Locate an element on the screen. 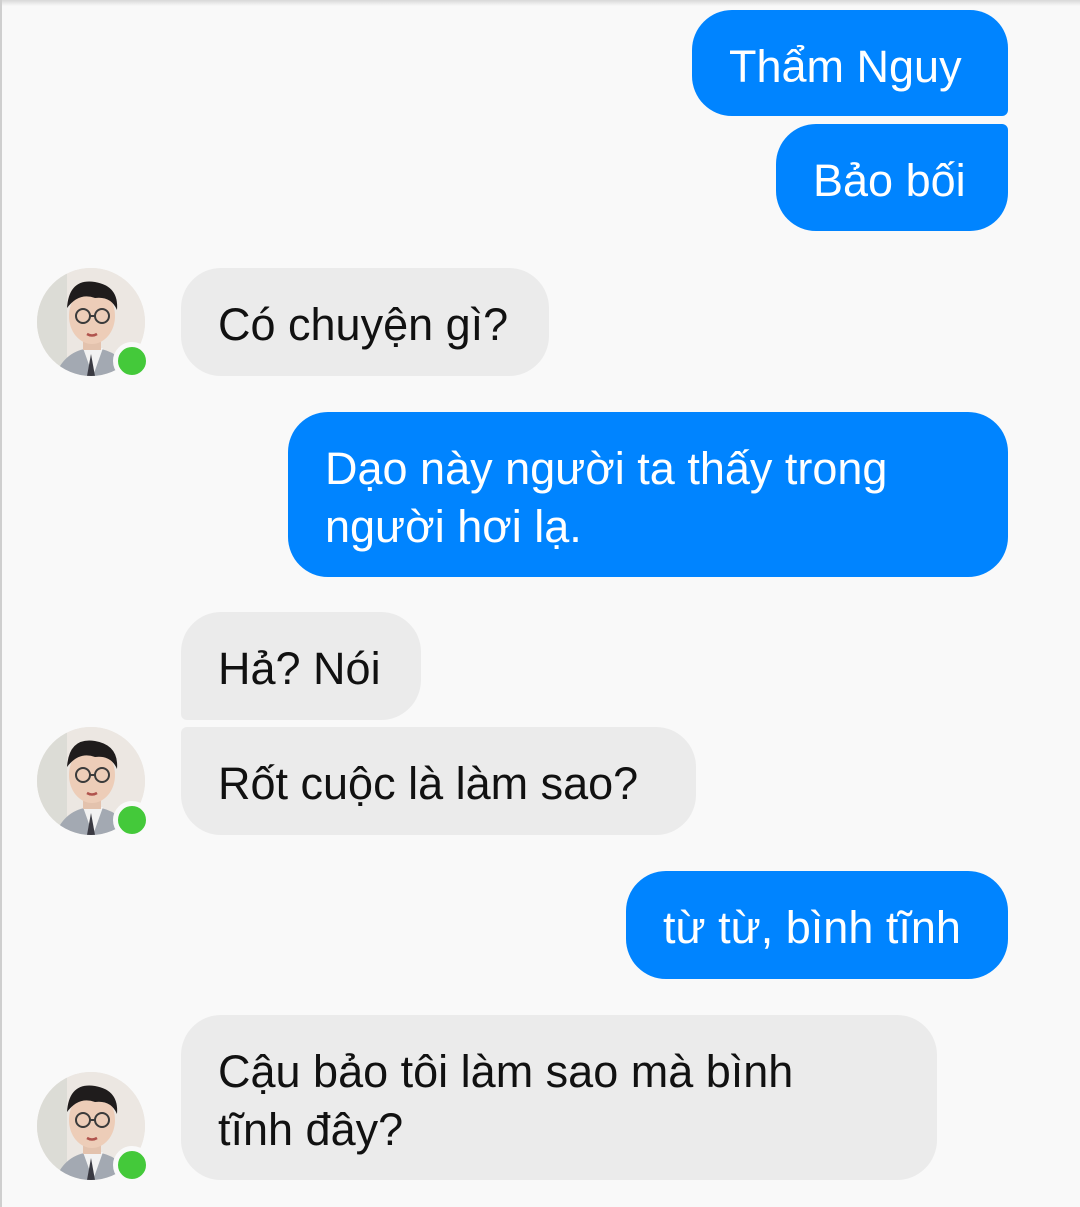  message-text-line: Dạo này người ta thấy trong is located at coordinates (606, 468).